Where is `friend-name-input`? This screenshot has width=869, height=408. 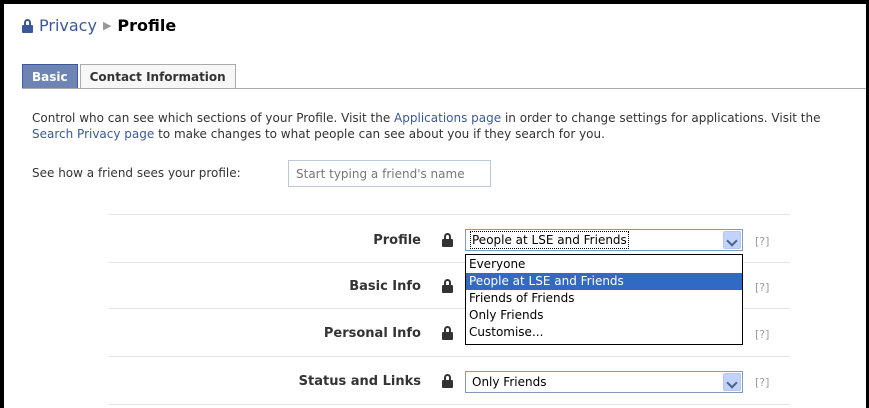 friend-name-input is located at coordinates (389, 173).